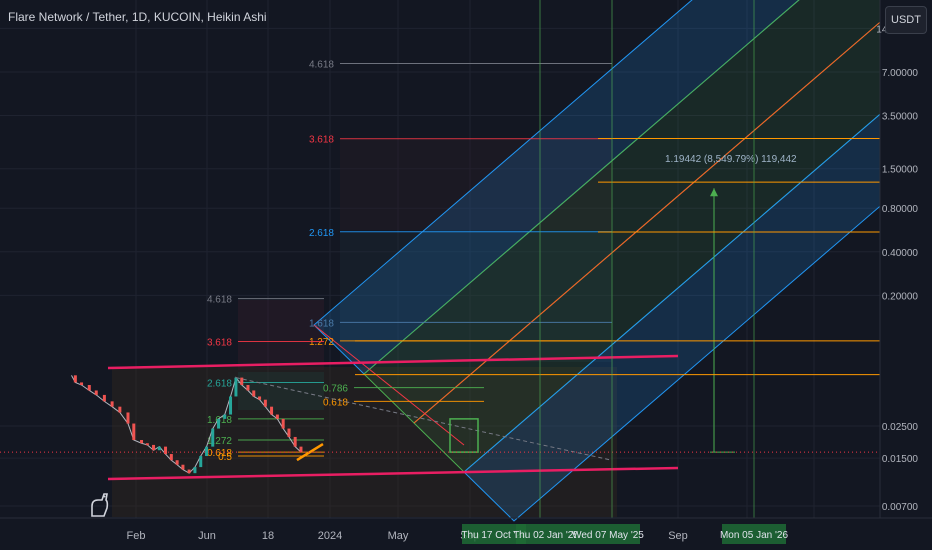  What do you see at coordinates (608, 535) in the screenshot?
I see `date-marker-label: Wed 07 May '25` at bounding box center [608, 535].